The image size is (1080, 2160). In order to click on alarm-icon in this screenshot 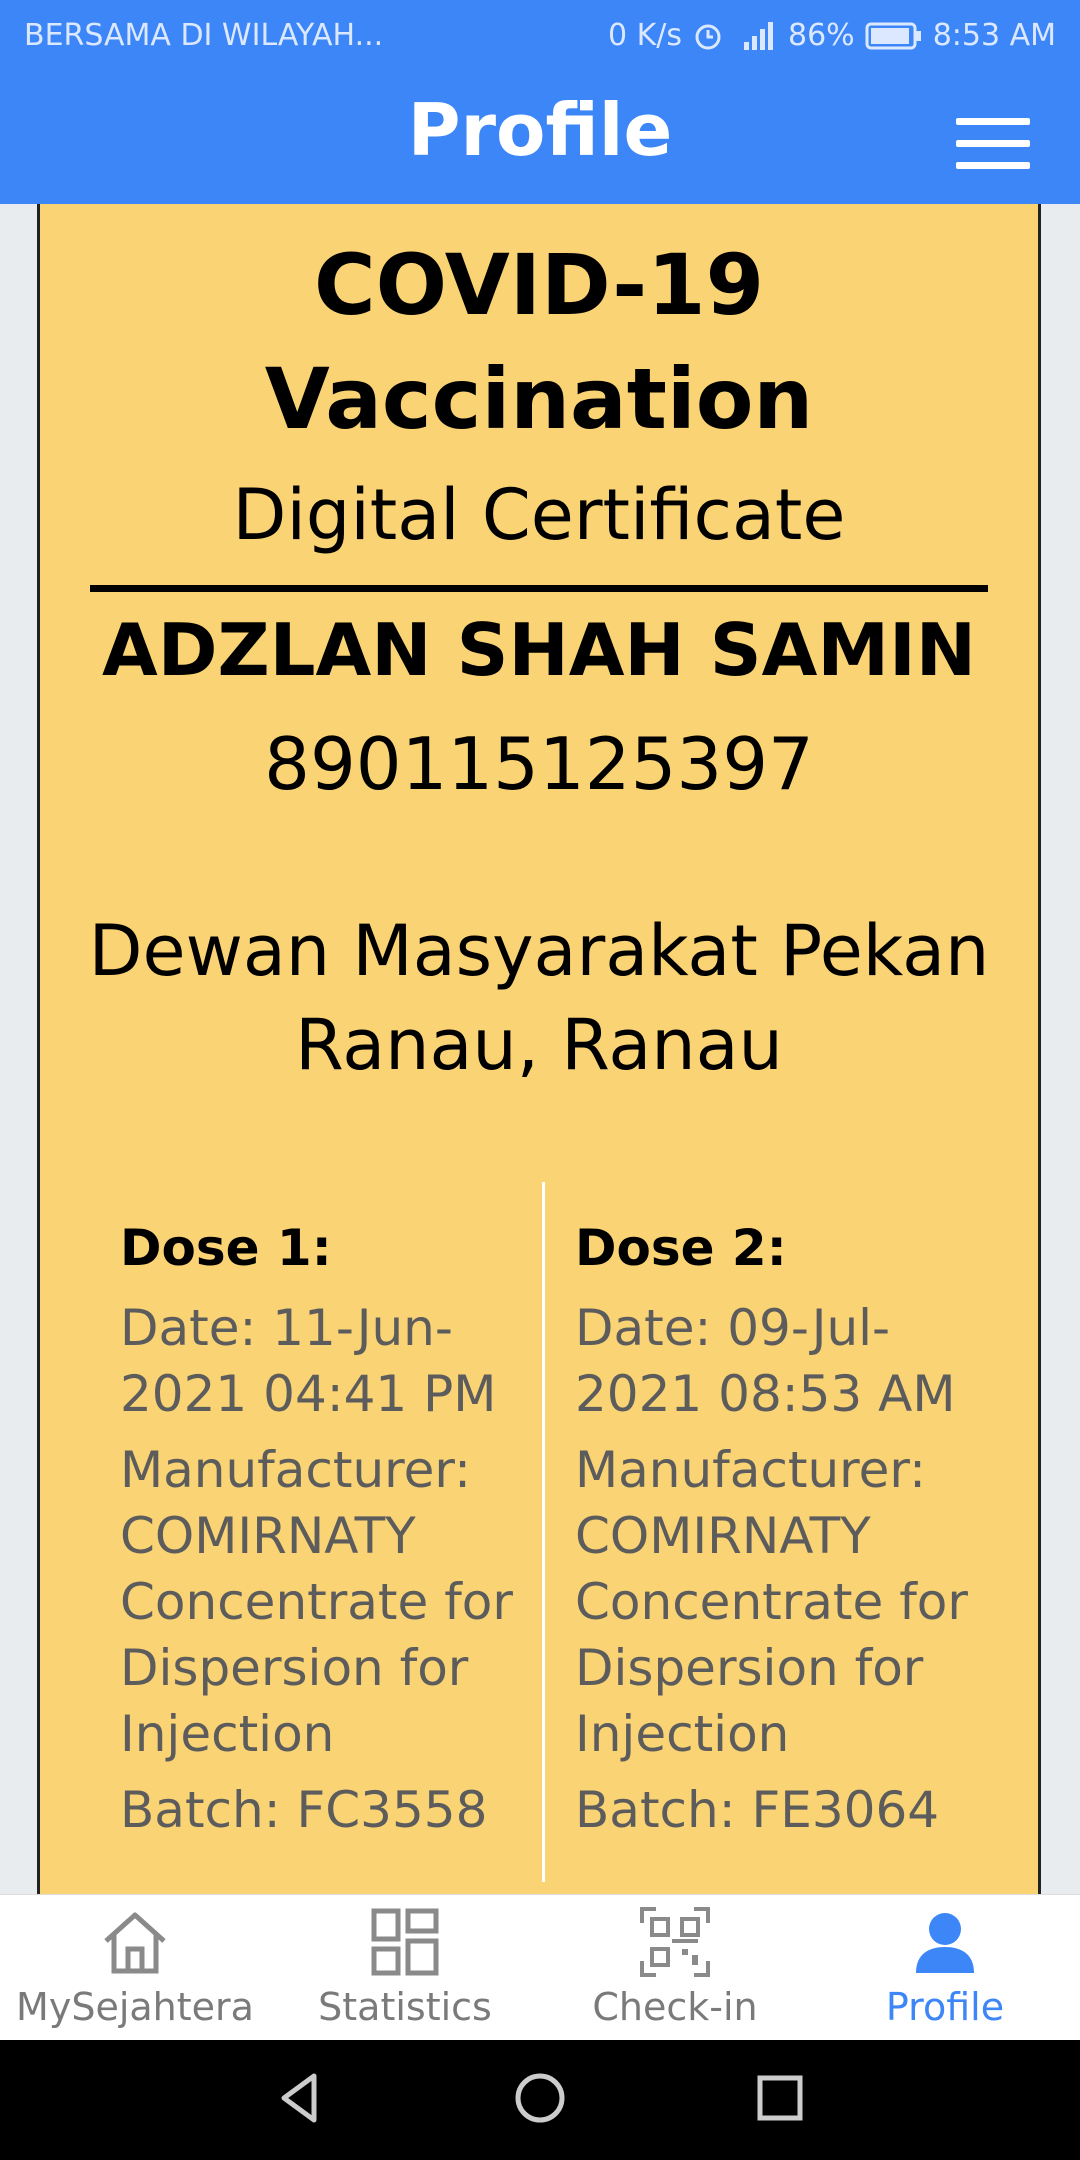, I will do `click(708, 36)`.